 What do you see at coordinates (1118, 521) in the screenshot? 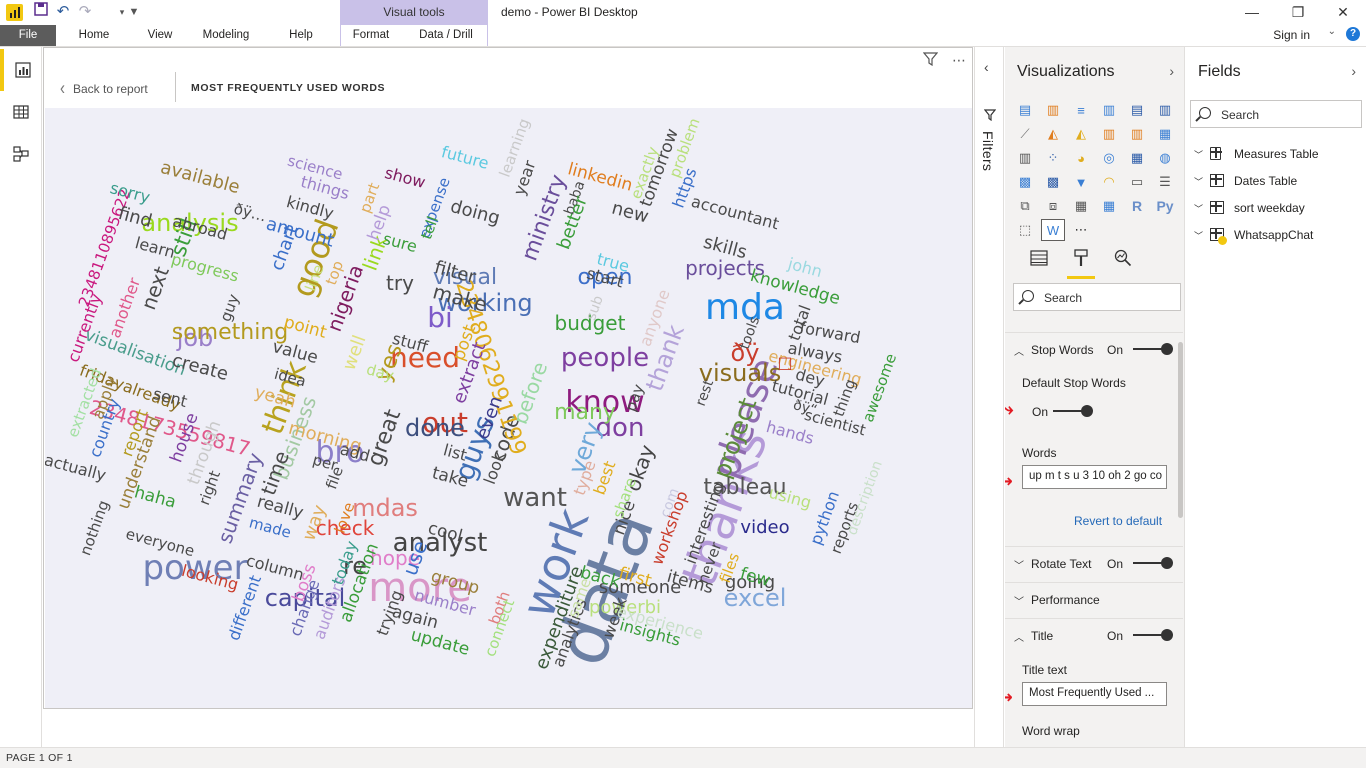
I see `revert-to-default-link: Revert to default` at bounding box center [1118, 521].